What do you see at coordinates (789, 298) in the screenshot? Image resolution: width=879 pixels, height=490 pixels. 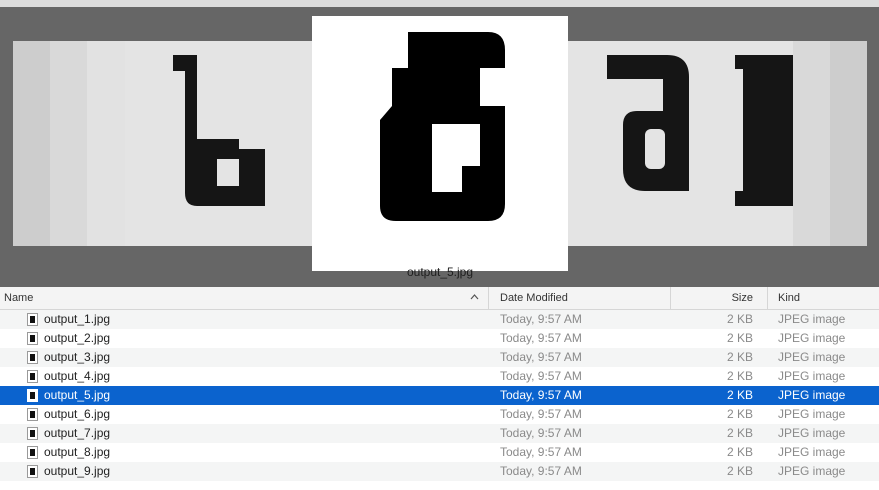 I see `column-header-kind-label: Kind` at bounding box center [789, 298].